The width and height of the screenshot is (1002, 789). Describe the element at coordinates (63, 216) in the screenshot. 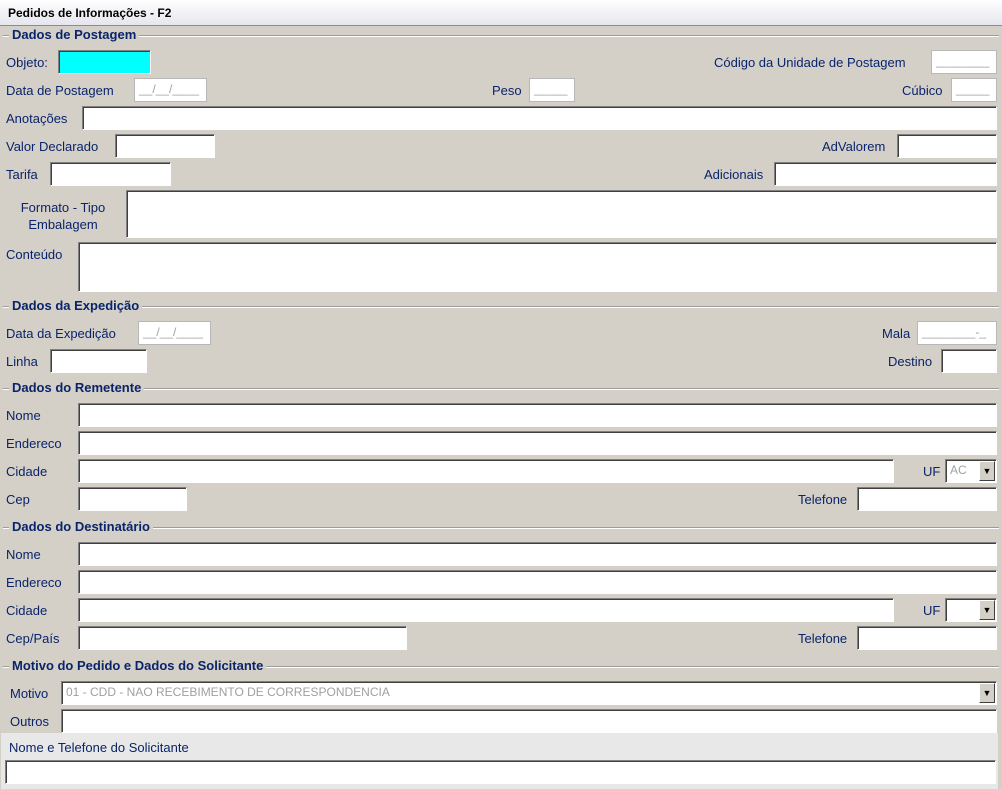

I see `formato-label: Formato - Tipo Embalagem` at that location.